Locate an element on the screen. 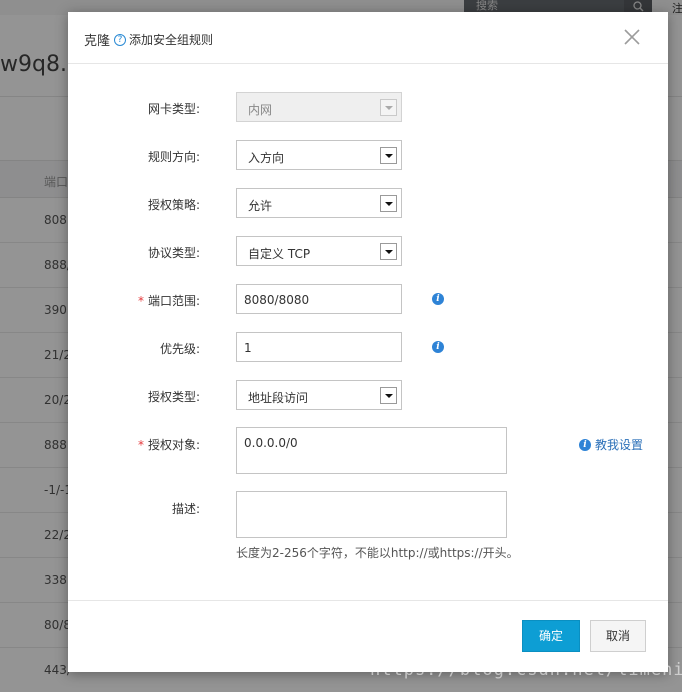 The width and height of the screenshot is (682, 692). auth-object-textarea: 0.0.0.0/0 is located at coordinates (371, 450).